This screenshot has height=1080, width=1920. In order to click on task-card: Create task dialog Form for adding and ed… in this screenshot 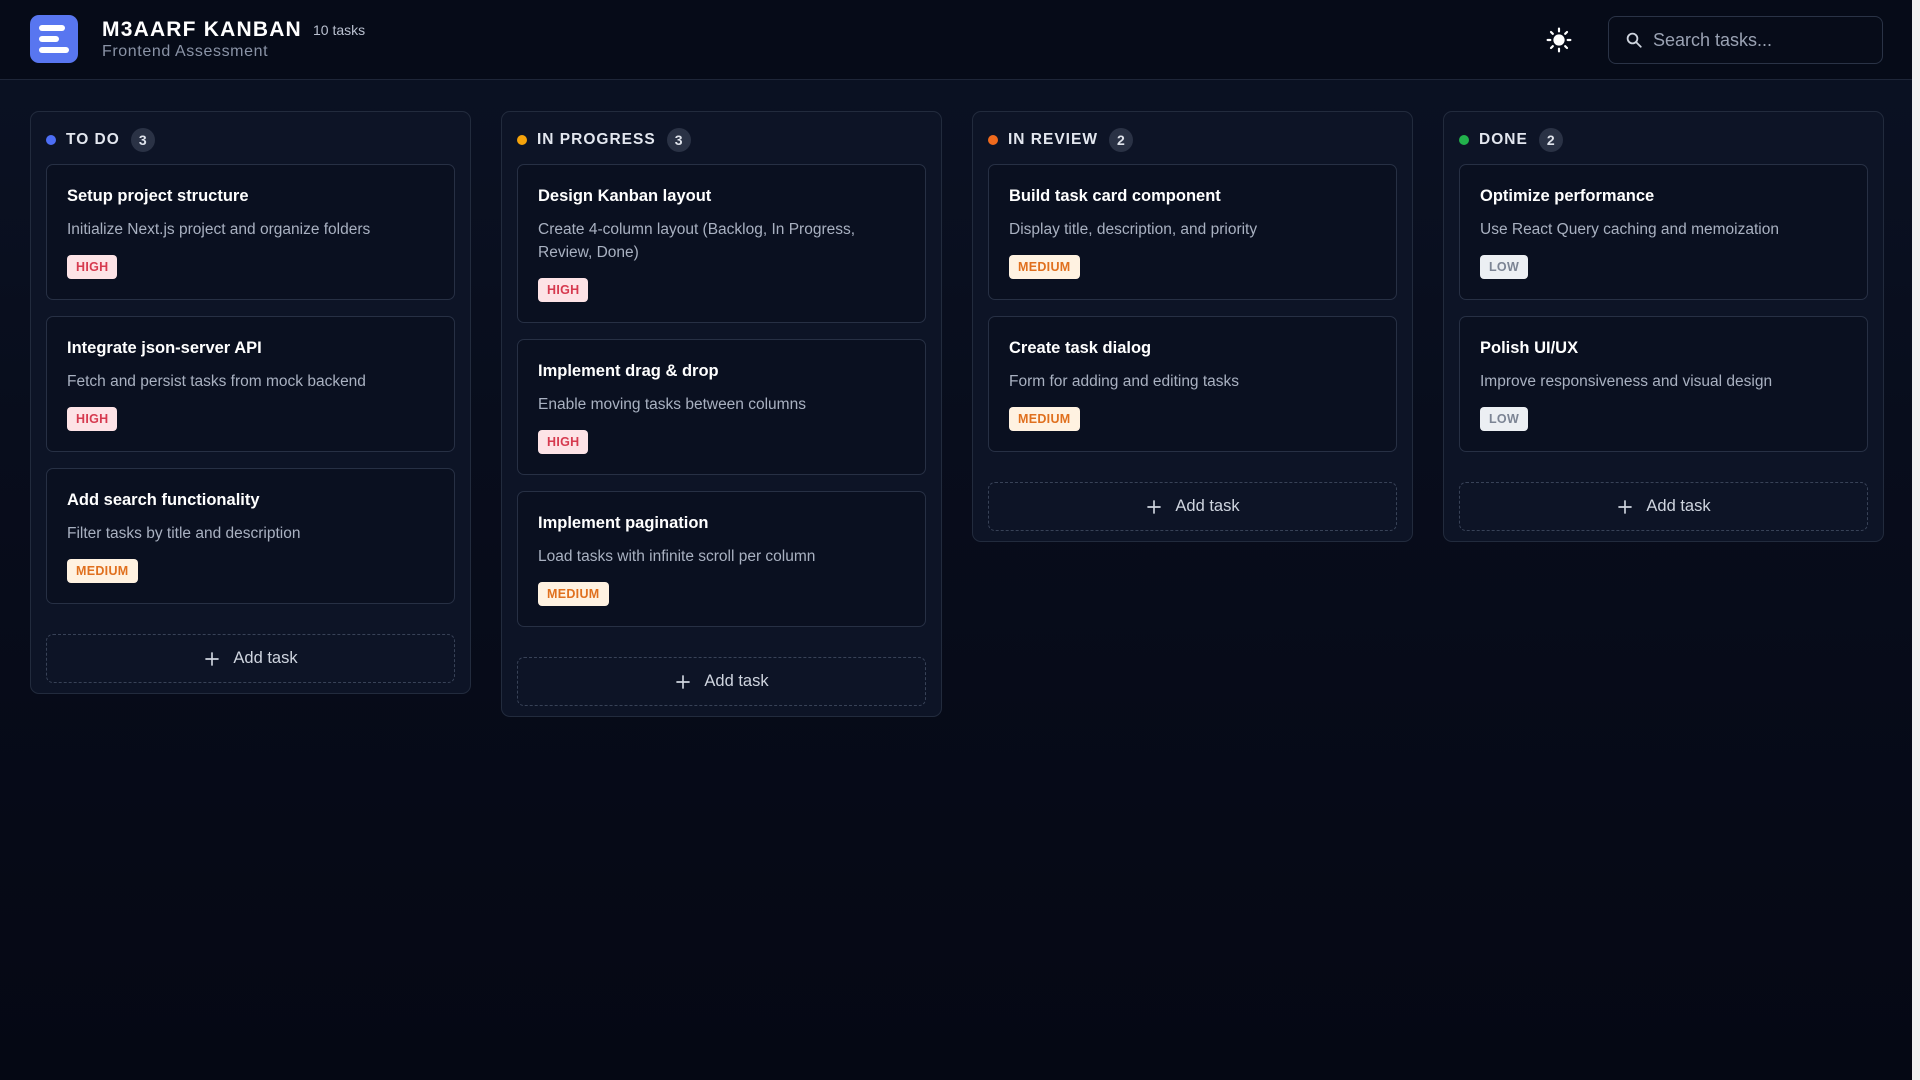, I will do `click(1192, 384)`.